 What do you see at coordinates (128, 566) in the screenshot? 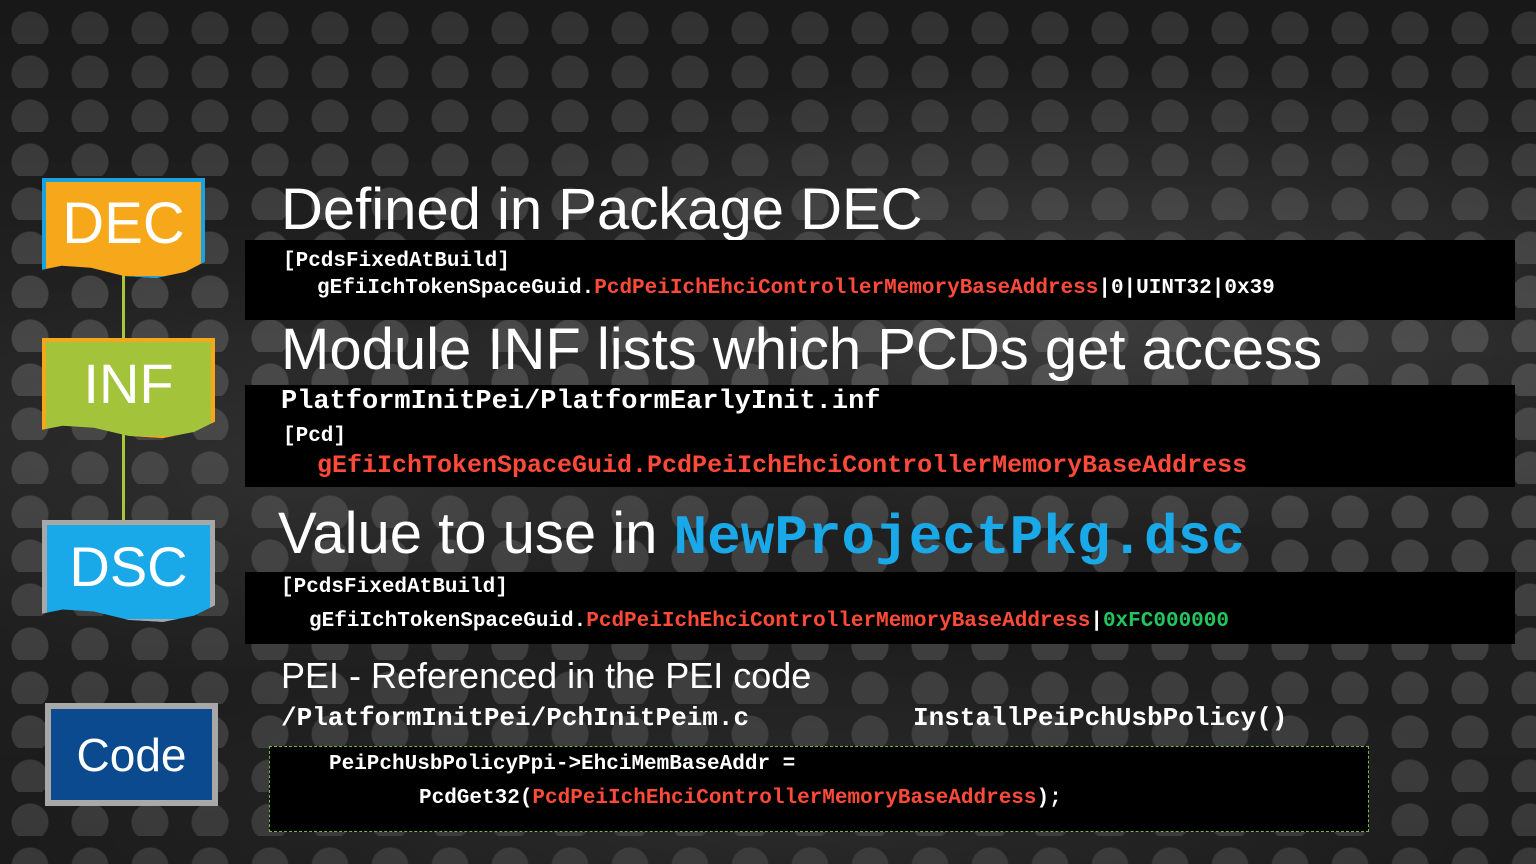
I see `dsc-badge-label: DSC` at bounding box center [128, 566].